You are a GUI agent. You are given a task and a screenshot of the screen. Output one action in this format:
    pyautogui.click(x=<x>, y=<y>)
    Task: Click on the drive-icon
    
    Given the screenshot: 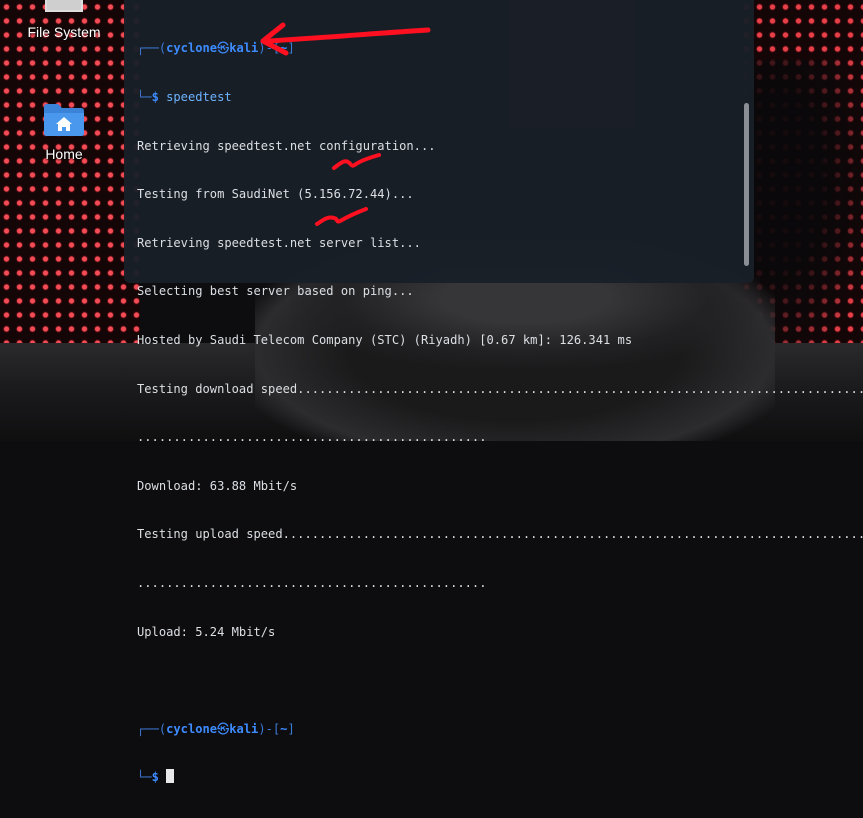 What is the action you would take?
    pyautogui.click(x=64, y=6)
    